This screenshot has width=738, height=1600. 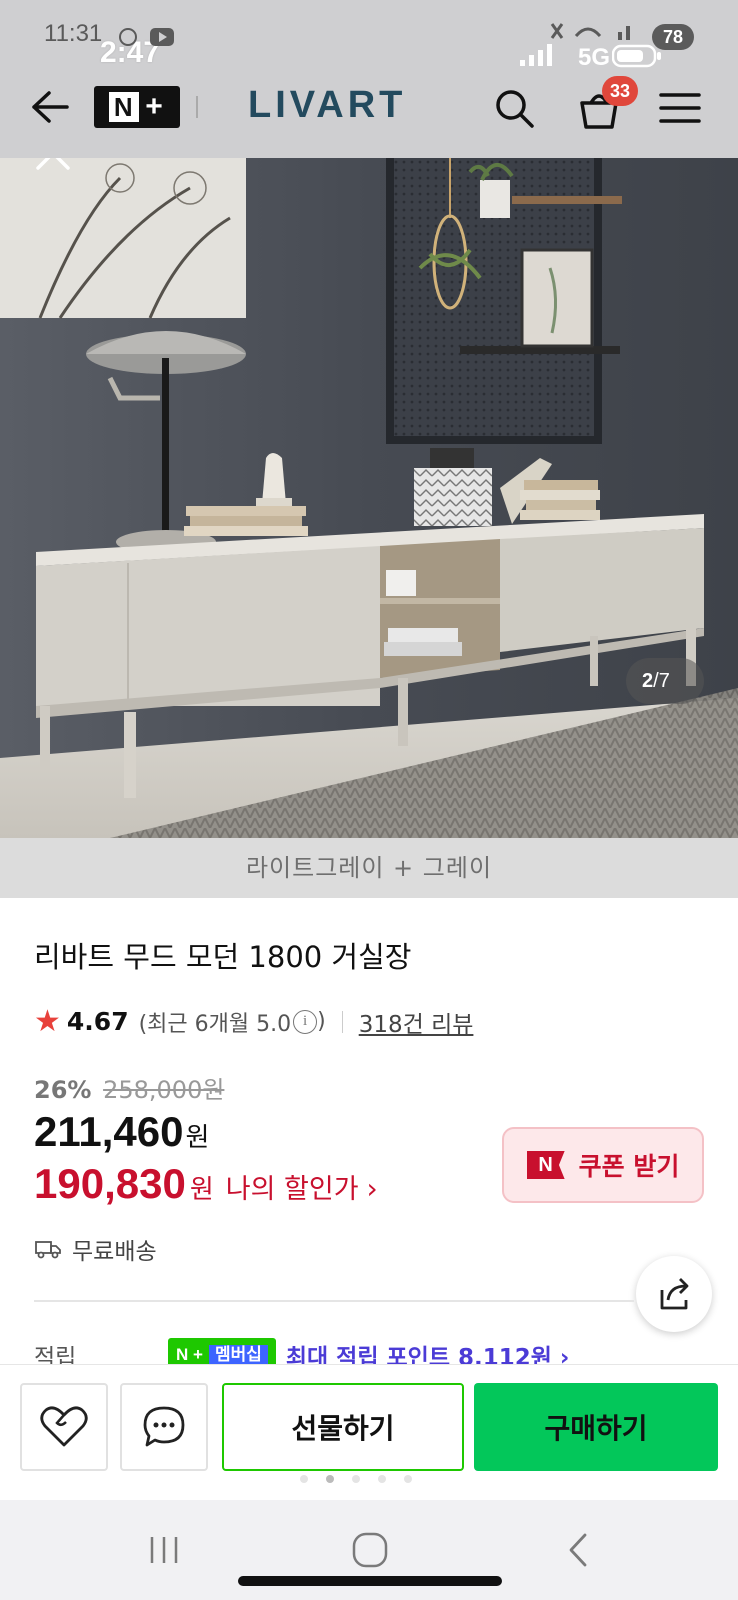 What do you see at coordinates (536, 55) in the screenshot?
I see `signal-icon` at bounding box center [536, 55].